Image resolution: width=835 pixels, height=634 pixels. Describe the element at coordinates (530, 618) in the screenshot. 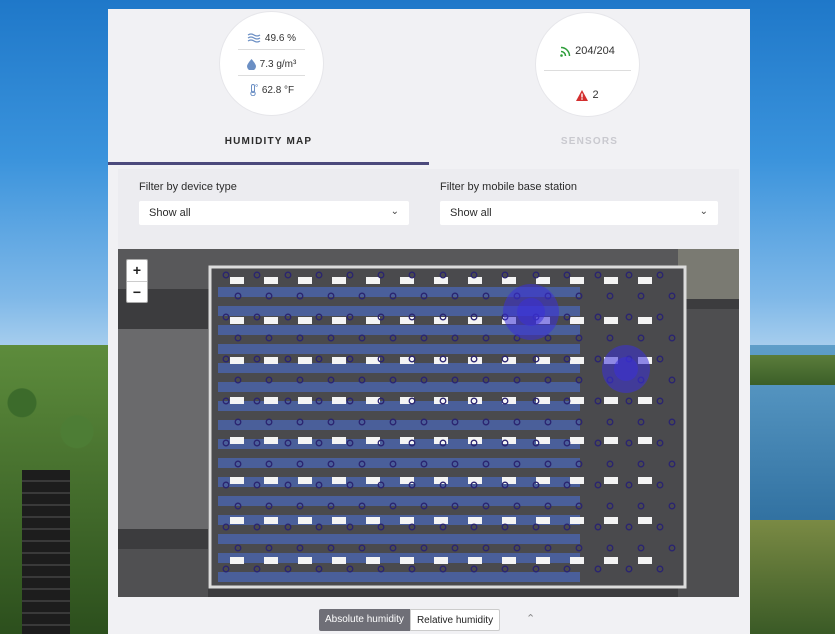

I see `chevron-up-icon: ⌃` at that location.